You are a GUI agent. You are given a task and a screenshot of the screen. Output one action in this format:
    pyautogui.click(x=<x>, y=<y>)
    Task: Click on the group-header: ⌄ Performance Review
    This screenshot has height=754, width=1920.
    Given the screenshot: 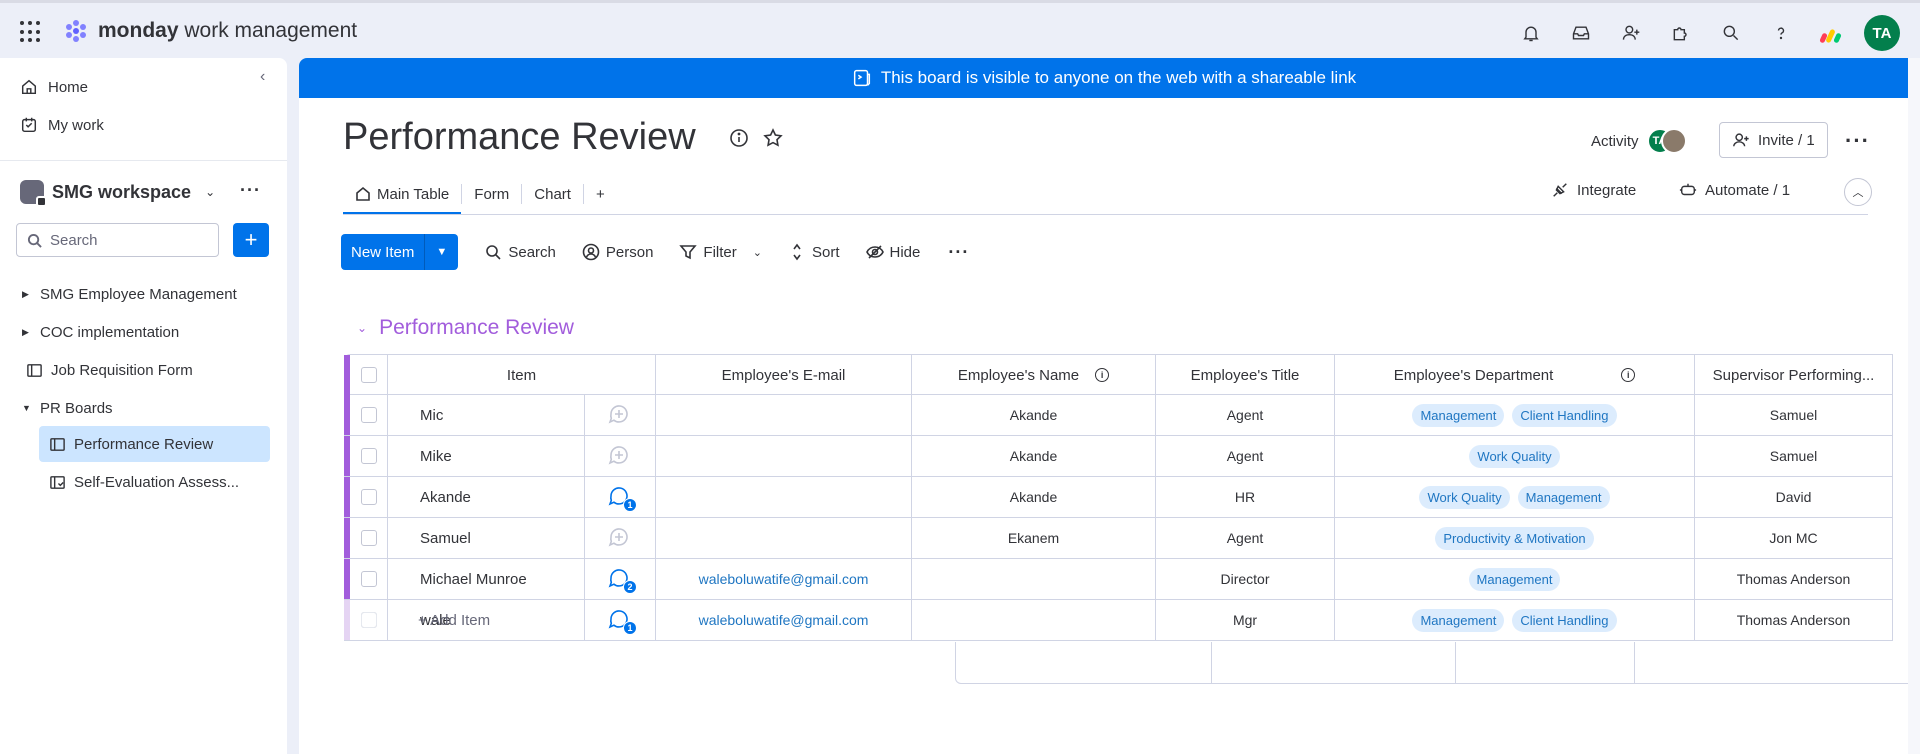 What is the action you would take?
    pyautogui.click(x=465, y=328)
    